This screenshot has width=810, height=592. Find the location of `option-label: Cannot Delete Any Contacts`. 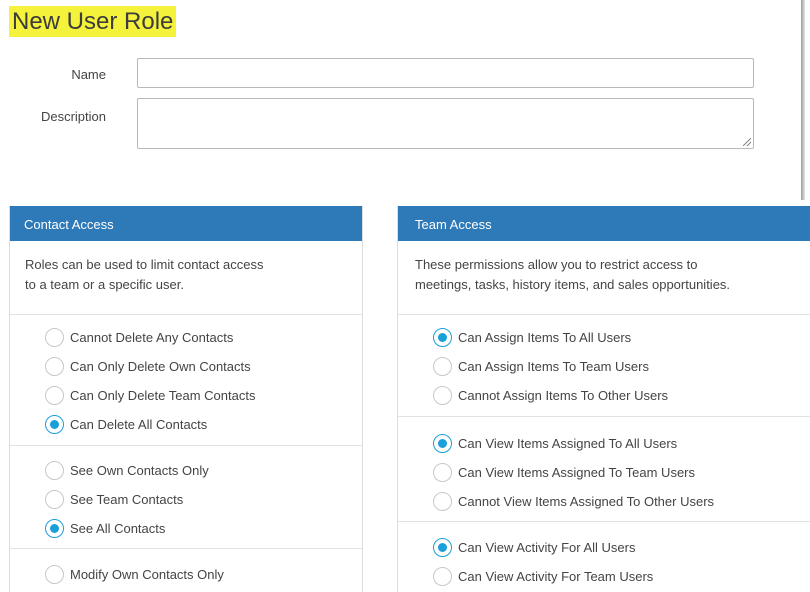

option-label: Cannot Delete Any Contacts is located at coordinates (152, 337).